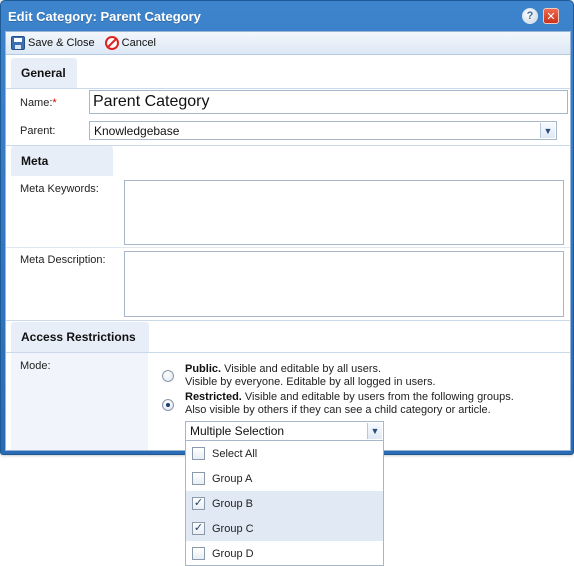 The height and width of the screenshot is (566, 574). I want to click on group-option-group-a: Group A, so click(284, 478).